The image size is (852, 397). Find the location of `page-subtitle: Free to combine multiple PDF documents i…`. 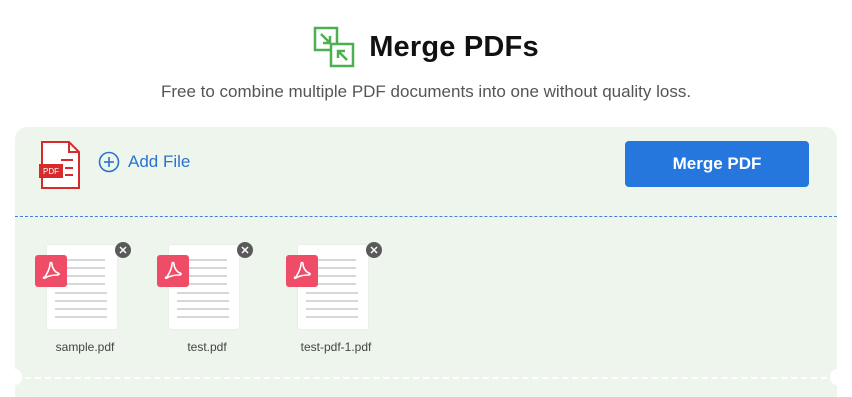

page-subtitle: Free to combine multiple PDF documents i… is located at coordinates (426, 91).